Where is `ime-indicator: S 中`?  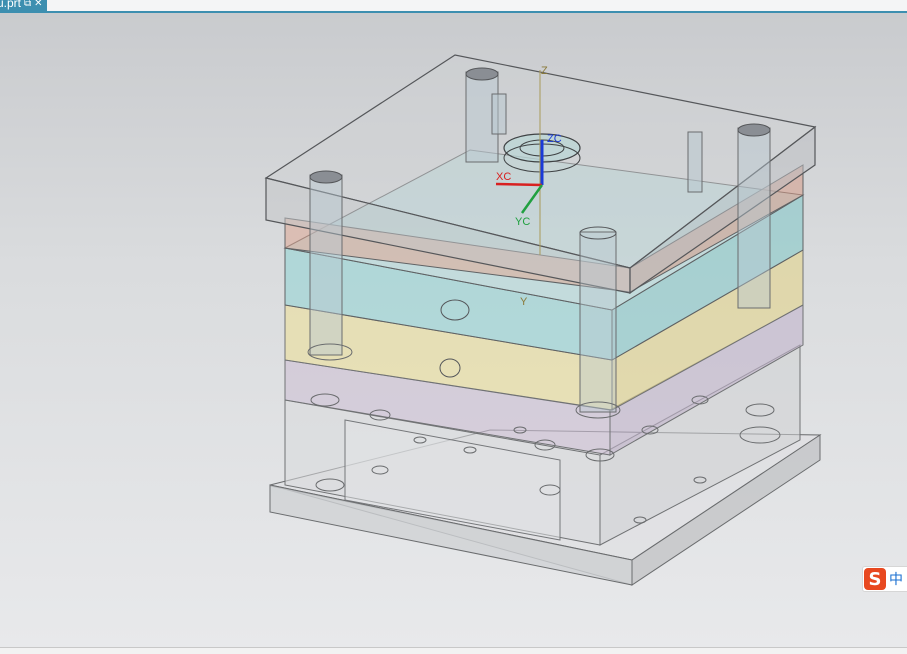 ime-indicator: S 中 is located at coordinates (884, 579).